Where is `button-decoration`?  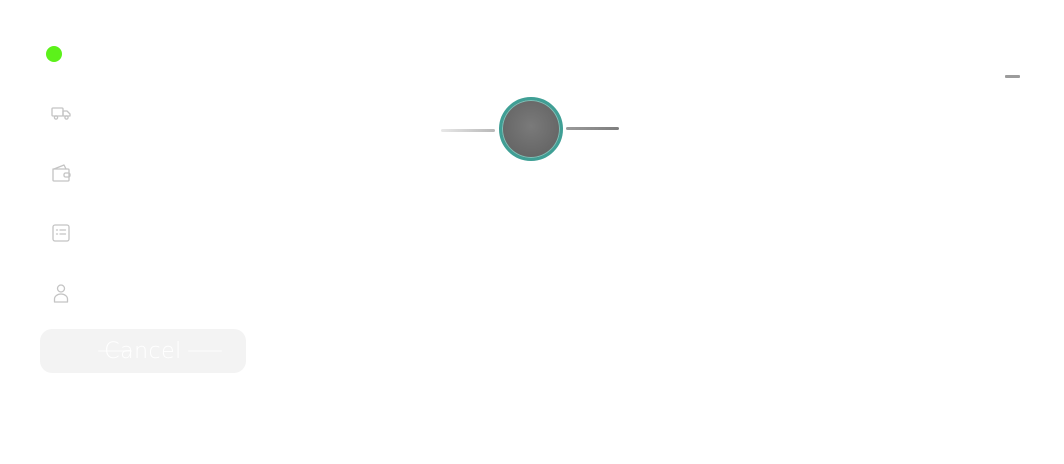
button-decoration is located at coordinates (205, 351).